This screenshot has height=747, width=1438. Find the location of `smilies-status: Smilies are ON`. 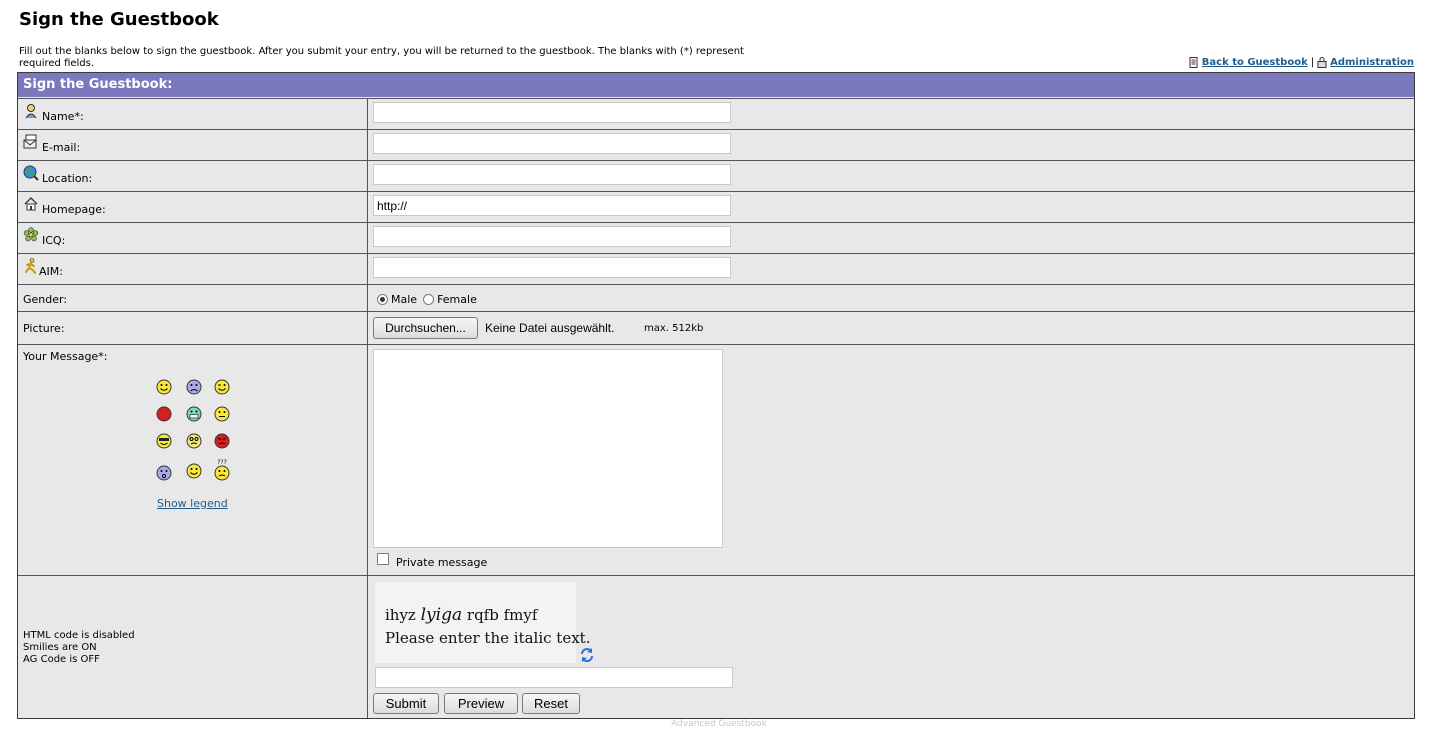

smilies-status: Smilies are ON is located at coordinates (60, 647).